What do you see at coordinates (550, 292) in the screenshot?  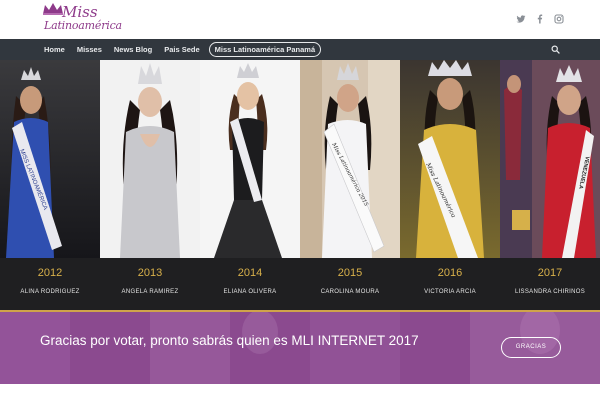 I see `winner-name: LISSANDRA CHIRINOS` at bounding box center [550, 292].